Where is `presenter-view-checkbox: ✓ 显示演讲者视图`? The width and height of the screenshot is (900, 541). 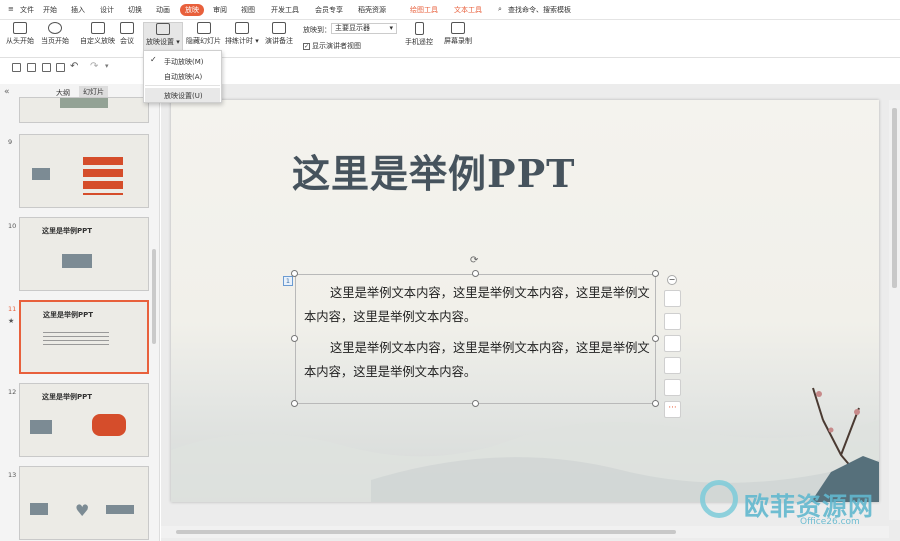
presenter-view-checkbox: ✓ 显示演讲者视图 is located at coordinates (332, 46).